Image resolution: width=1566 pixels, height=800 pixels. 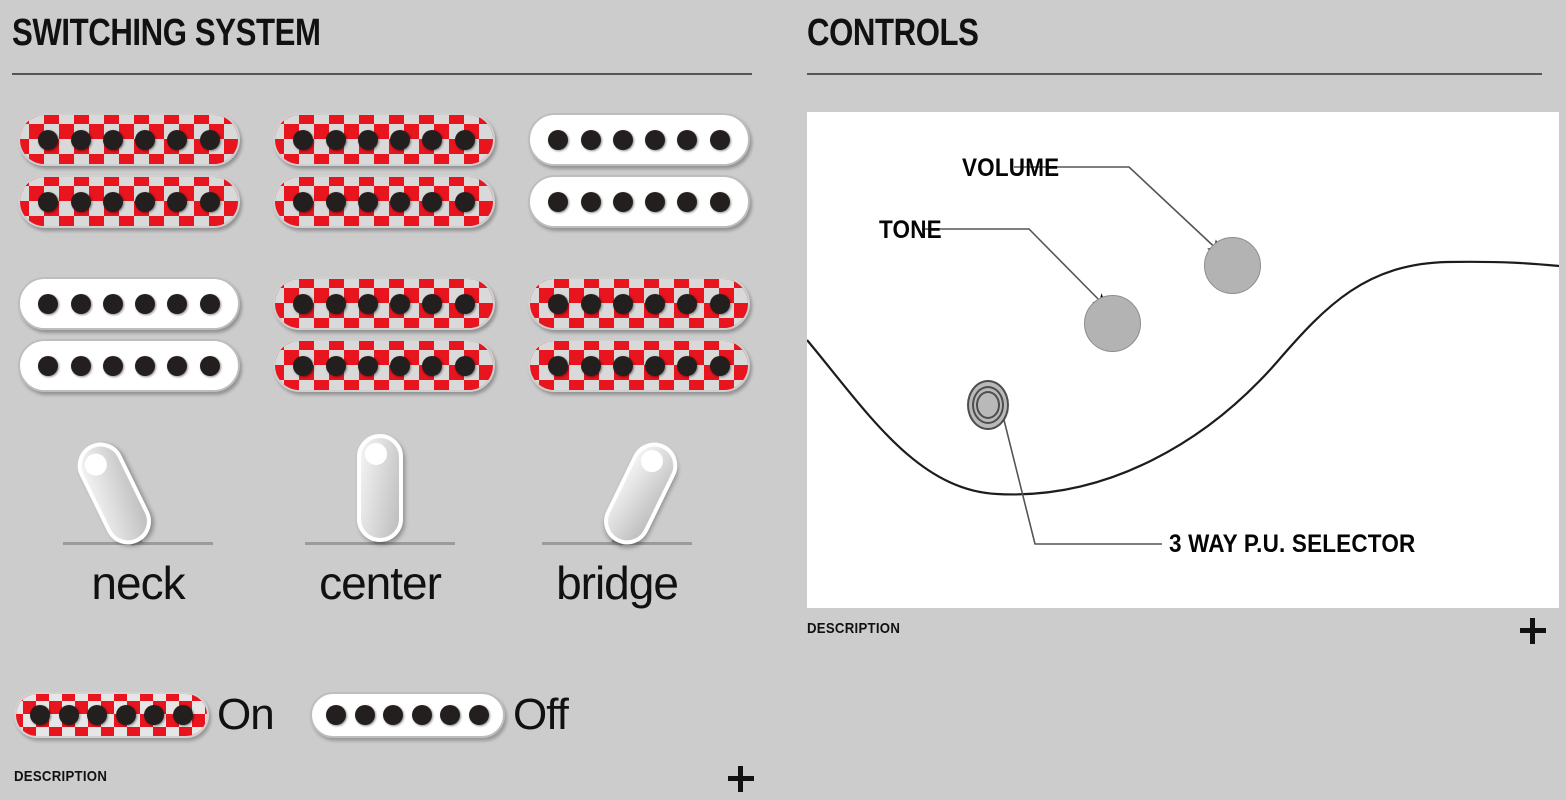 What do you see at coordinates (617, 583) in the screenshot?
I see `switch-label-bridge: bridge` at bounding box center [617, 583].